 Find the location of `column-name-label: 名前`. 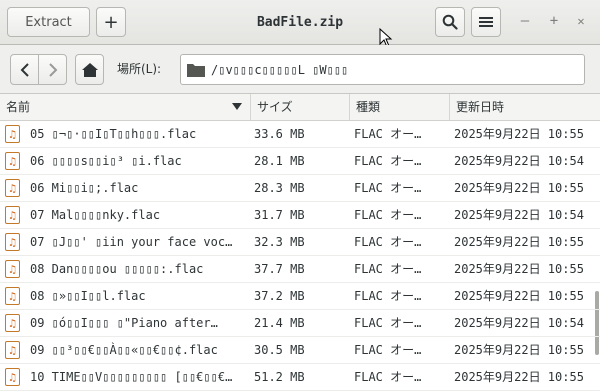

column-name-label: 名前 is located at coordinates (18, 107).